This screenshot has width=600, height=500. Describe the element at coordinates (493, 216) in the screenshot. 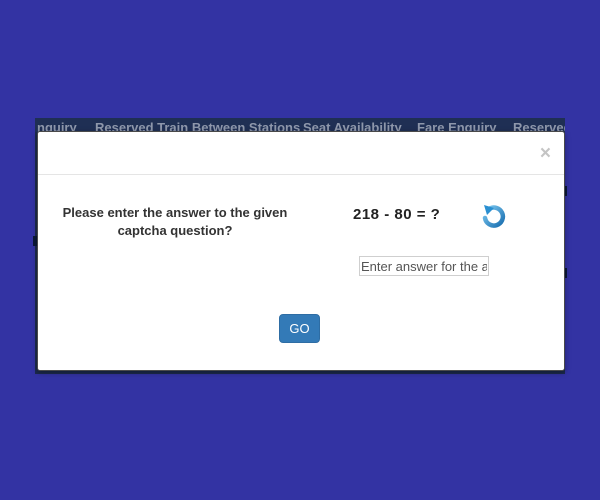

I see `refresh-icon` at that location.